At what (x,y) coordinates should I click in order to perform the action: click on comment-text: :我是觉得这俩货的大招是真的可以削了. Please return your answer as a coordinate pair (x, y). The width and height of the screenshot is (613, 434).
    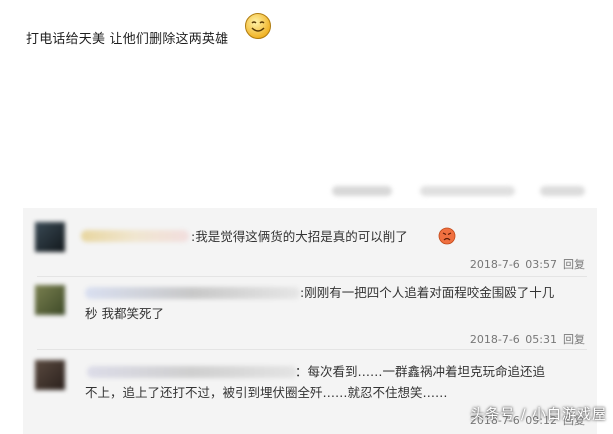
    Looking at the image, I should click on (299, 236).